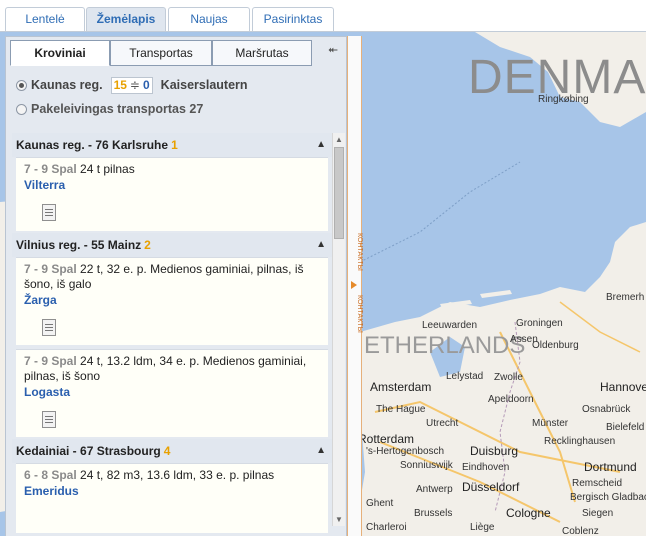 This screenshot has height=536, width=646. I want to click on contacts-label-top: КОНТАКТЫ, so click(355, 252).